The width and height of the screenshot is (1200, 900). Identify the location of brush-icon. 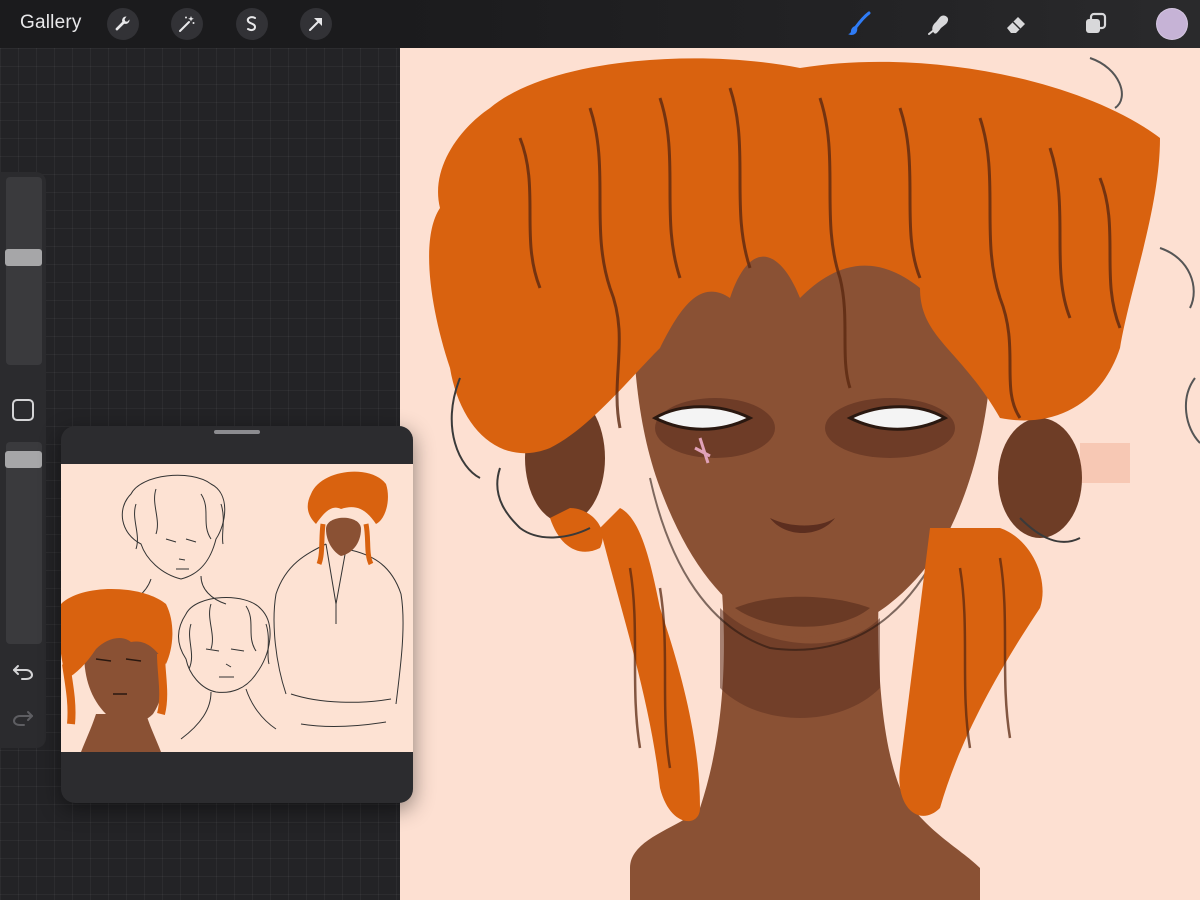
(859, 24).